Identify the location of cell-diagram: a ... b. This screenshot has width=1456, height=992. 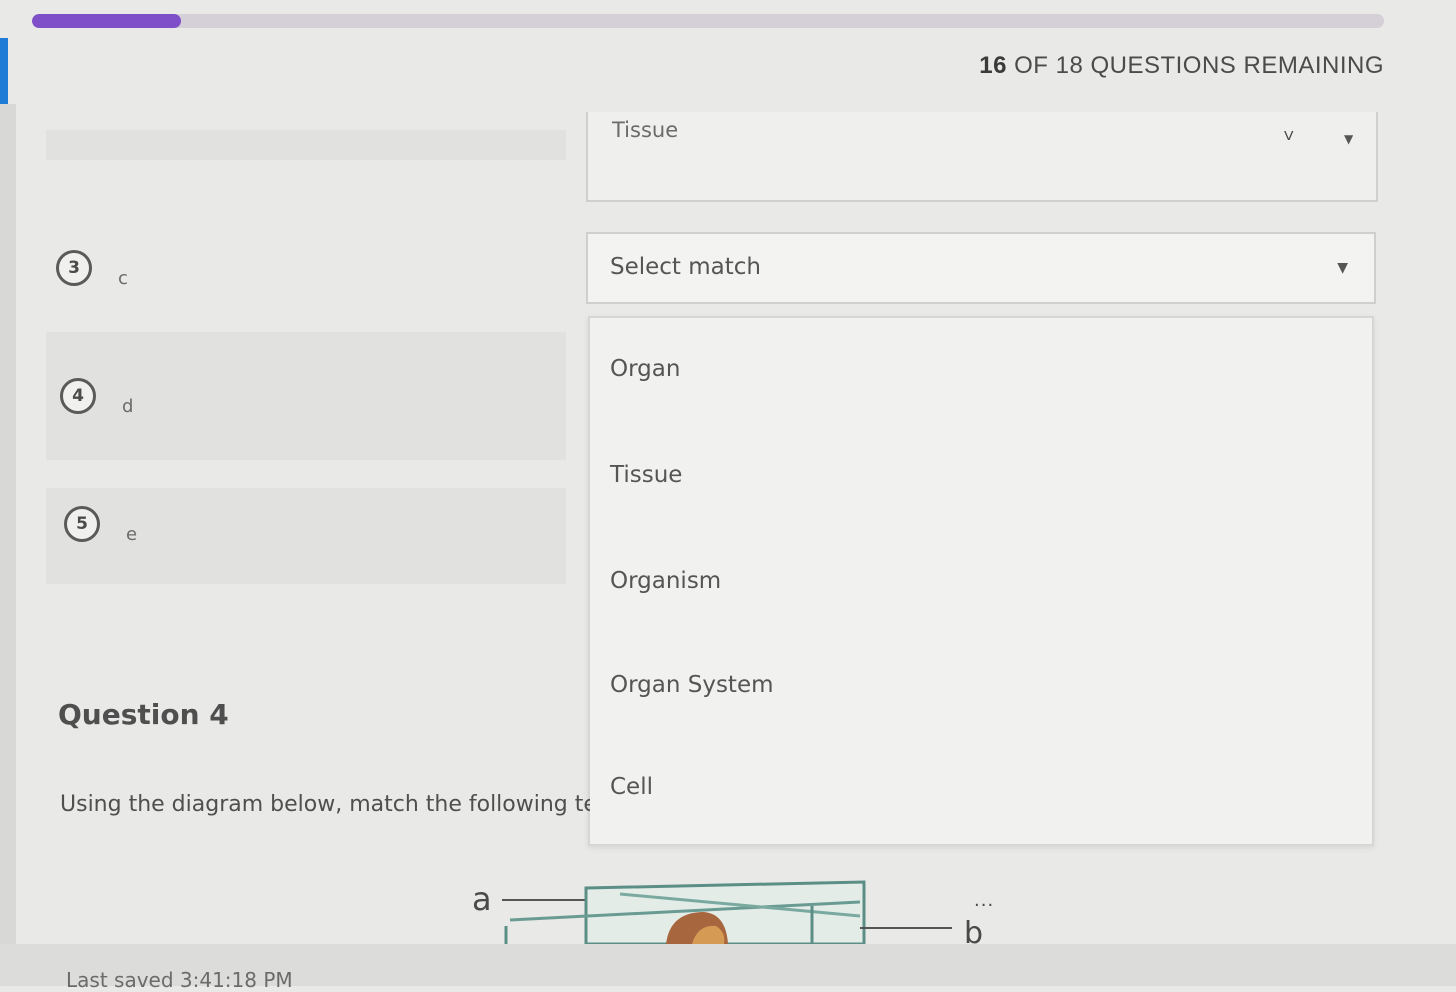
(740, 913).